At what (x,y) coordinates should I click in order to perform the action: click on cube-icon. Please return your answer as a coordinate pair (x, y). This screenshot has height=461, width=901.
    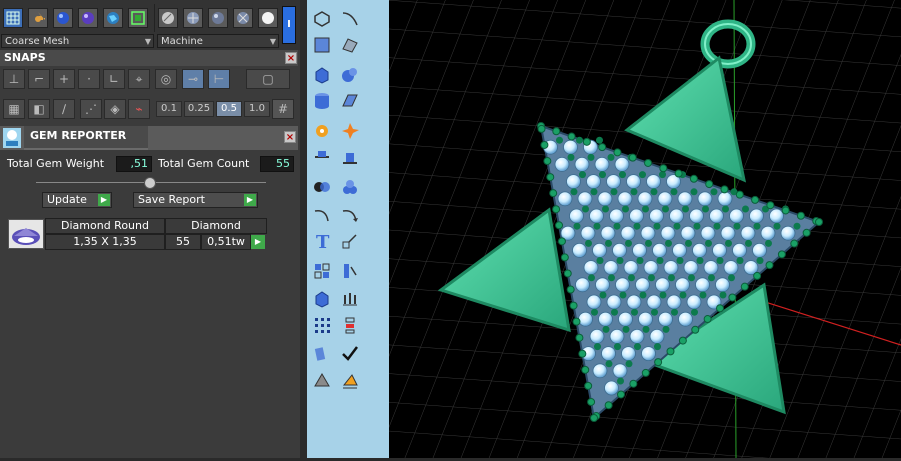
    Looking at the image, I should click on (322, 75).